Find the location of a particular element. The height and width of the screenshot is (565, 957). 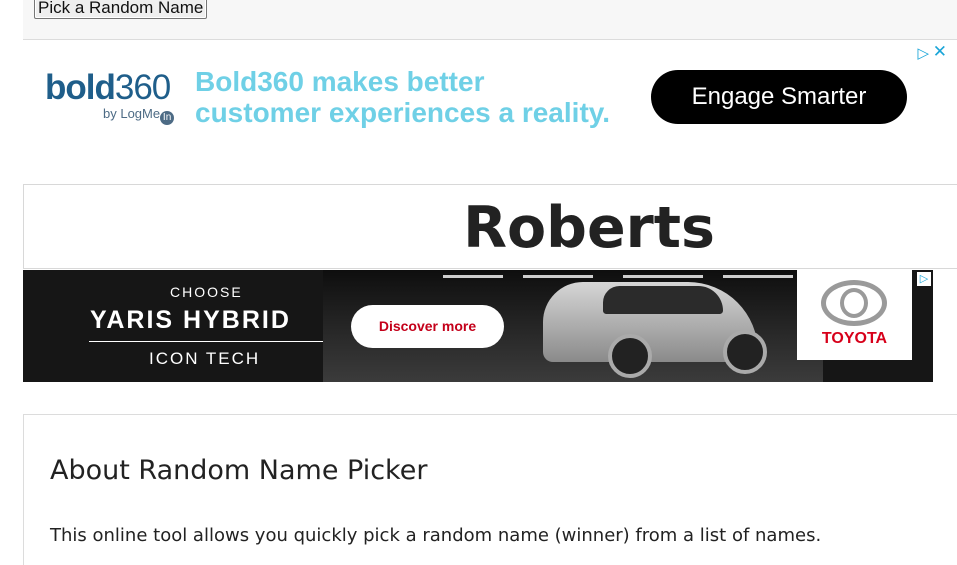

toyota-emblem-icon is located at coordinates (854, 303).